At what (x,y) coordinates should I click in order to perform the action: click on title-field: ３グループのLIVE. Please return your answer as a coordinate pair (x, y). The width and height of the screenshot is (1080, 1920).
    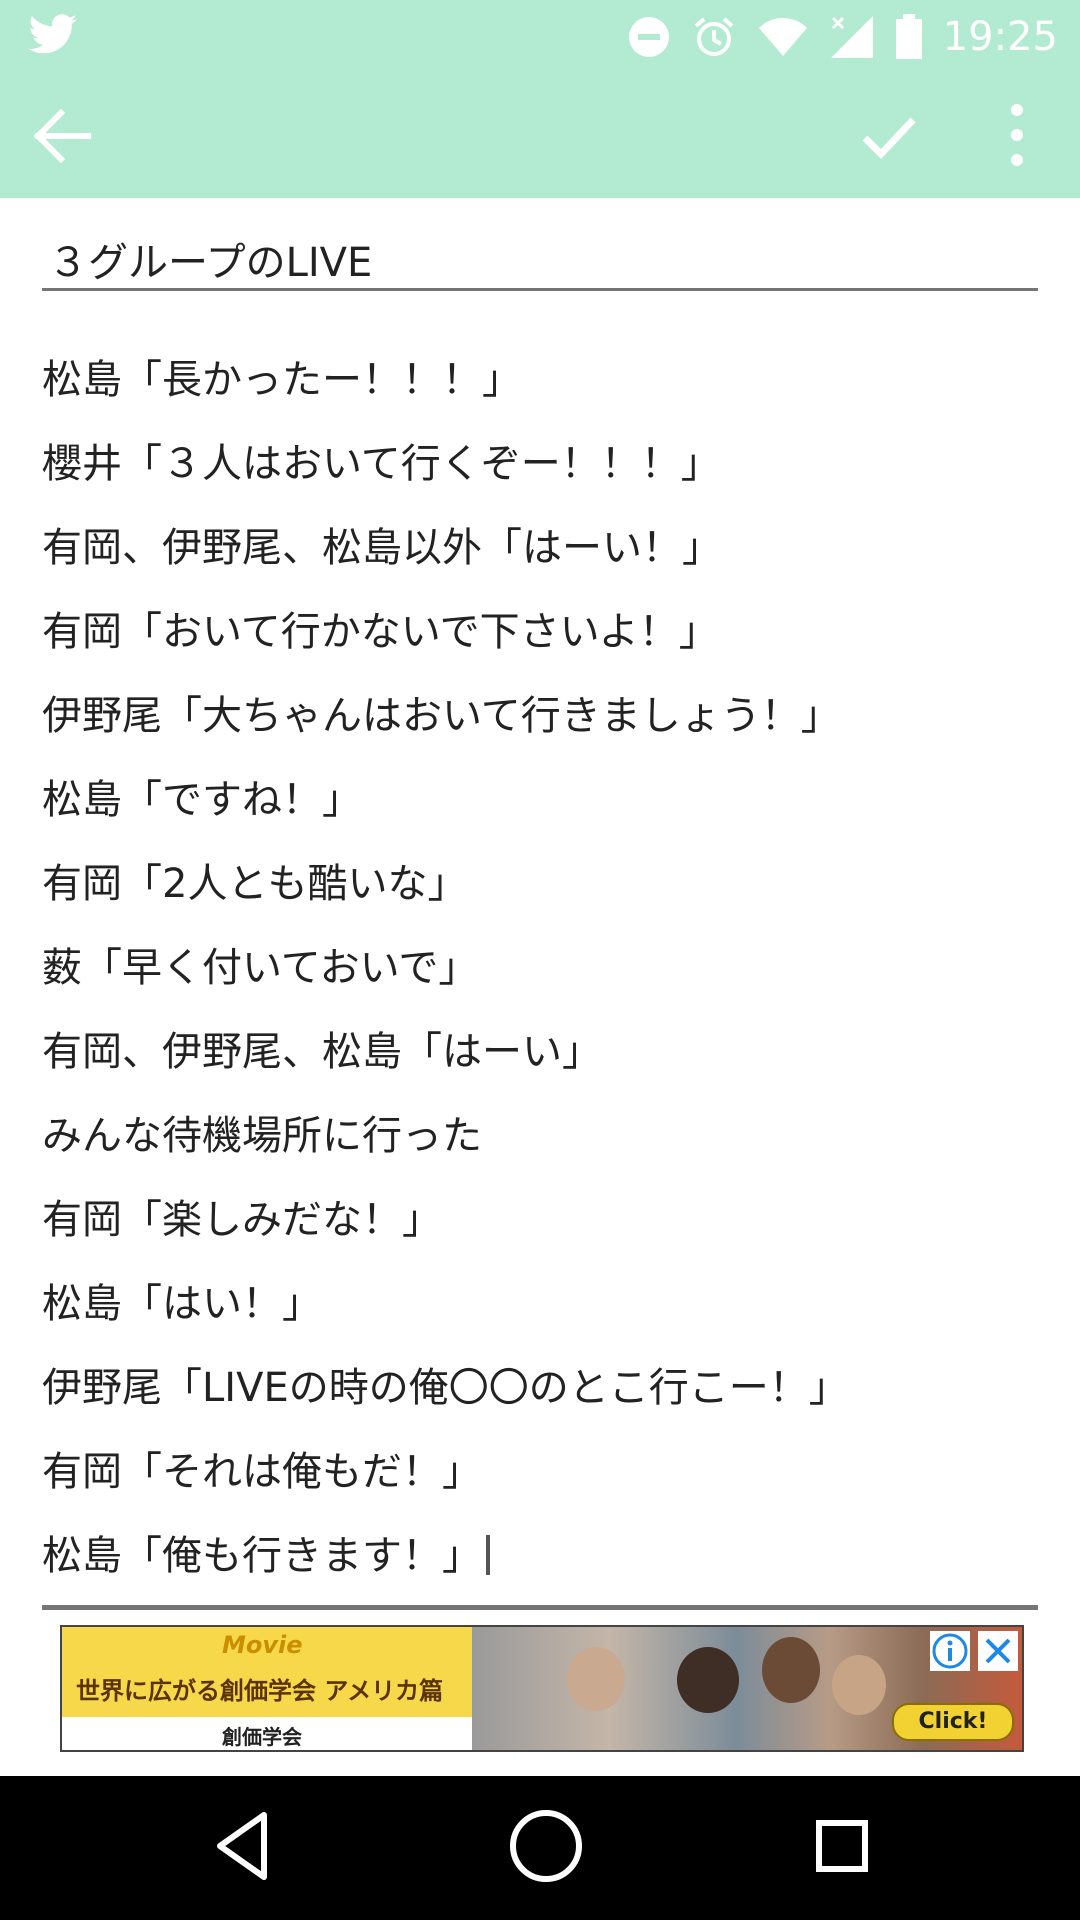
    Looking at the image, I should click on (540, 256).